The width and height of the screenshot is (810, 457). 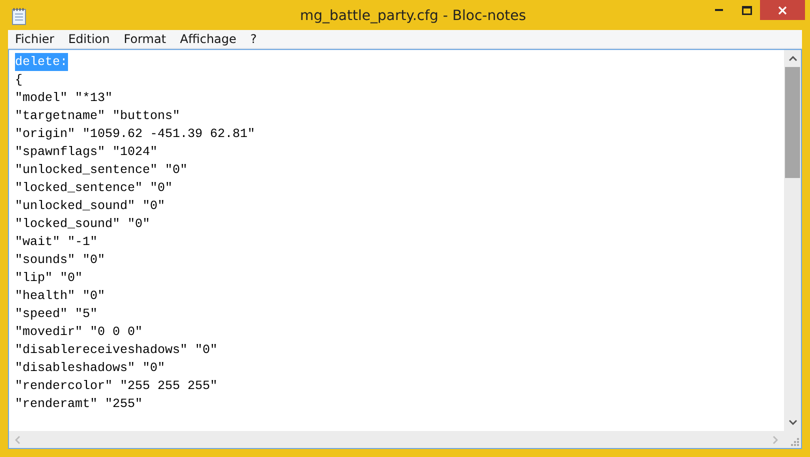 What do you see at coordinates (775, 440) in the screenshot?
I see `scroll-right-icon` at bounding box center [775, 440].